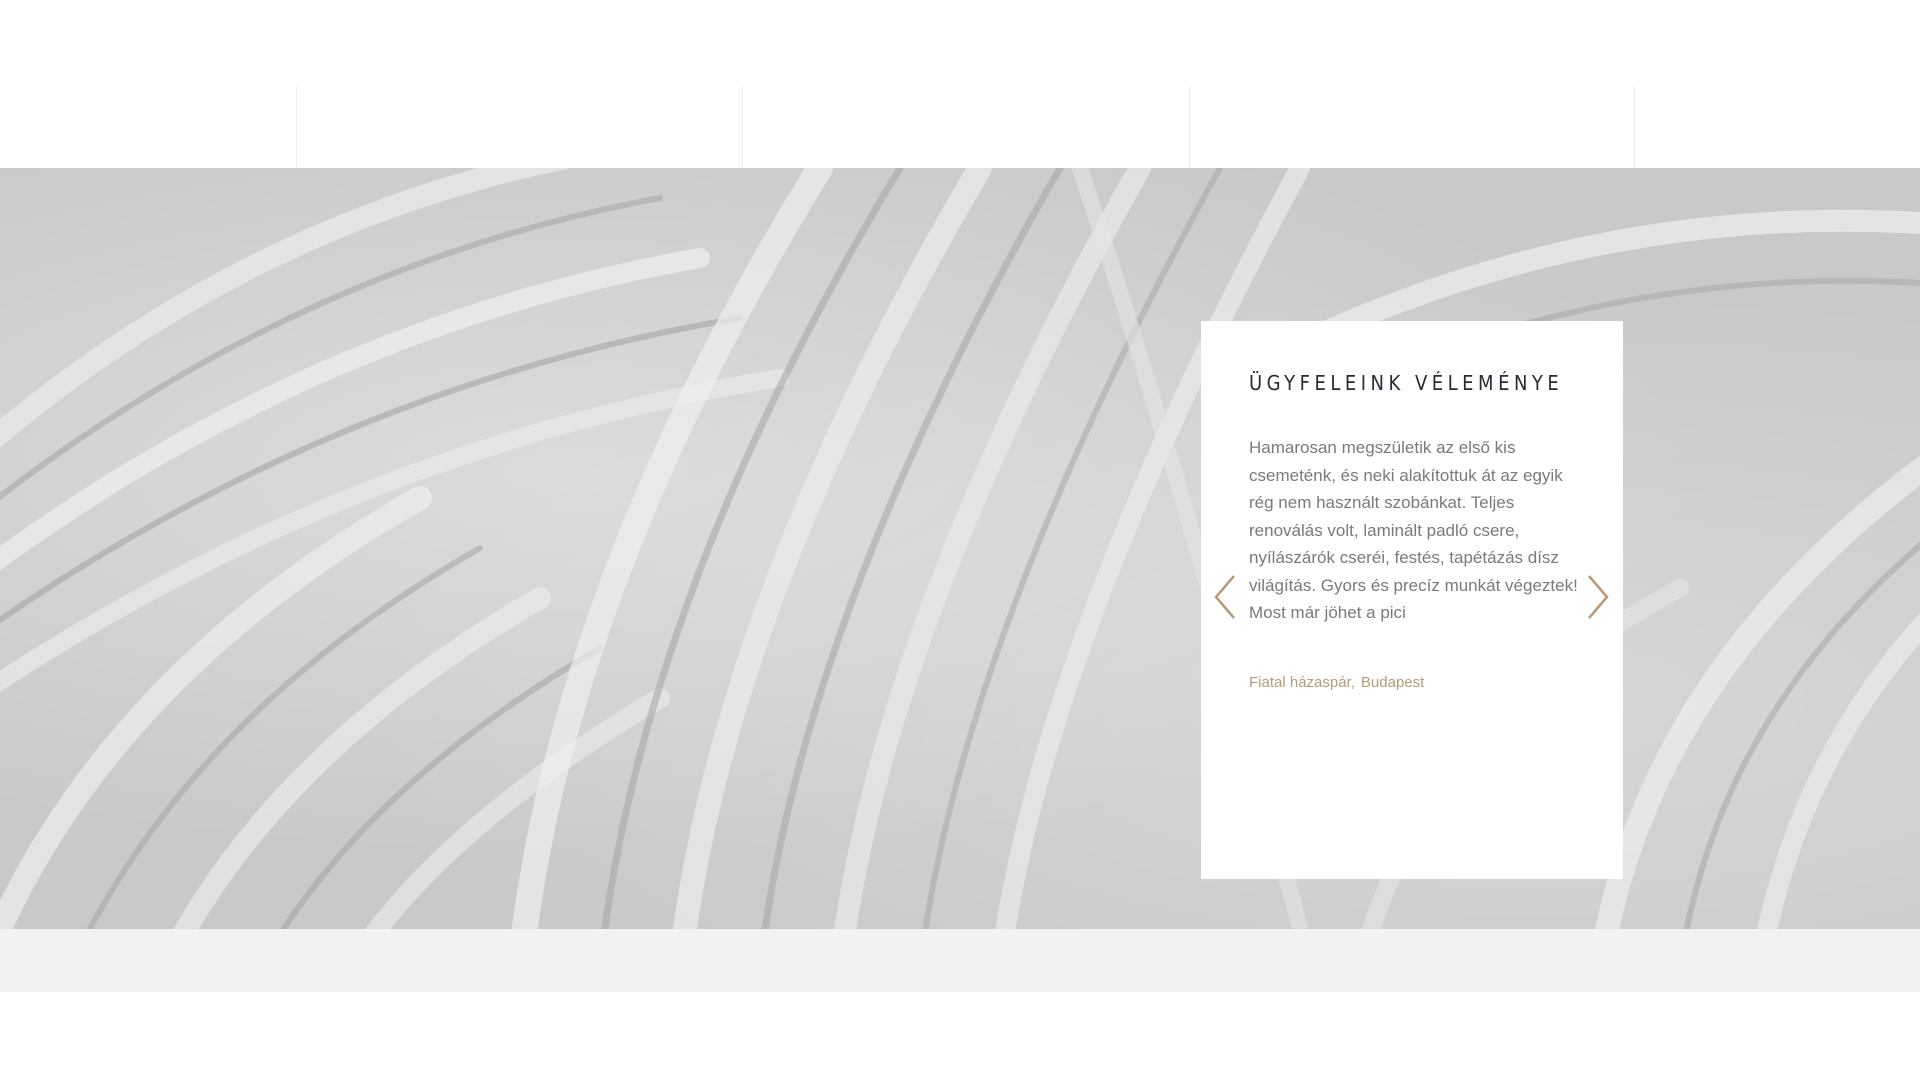  I want to click on chevron-left-icon, so click(1224, 597).